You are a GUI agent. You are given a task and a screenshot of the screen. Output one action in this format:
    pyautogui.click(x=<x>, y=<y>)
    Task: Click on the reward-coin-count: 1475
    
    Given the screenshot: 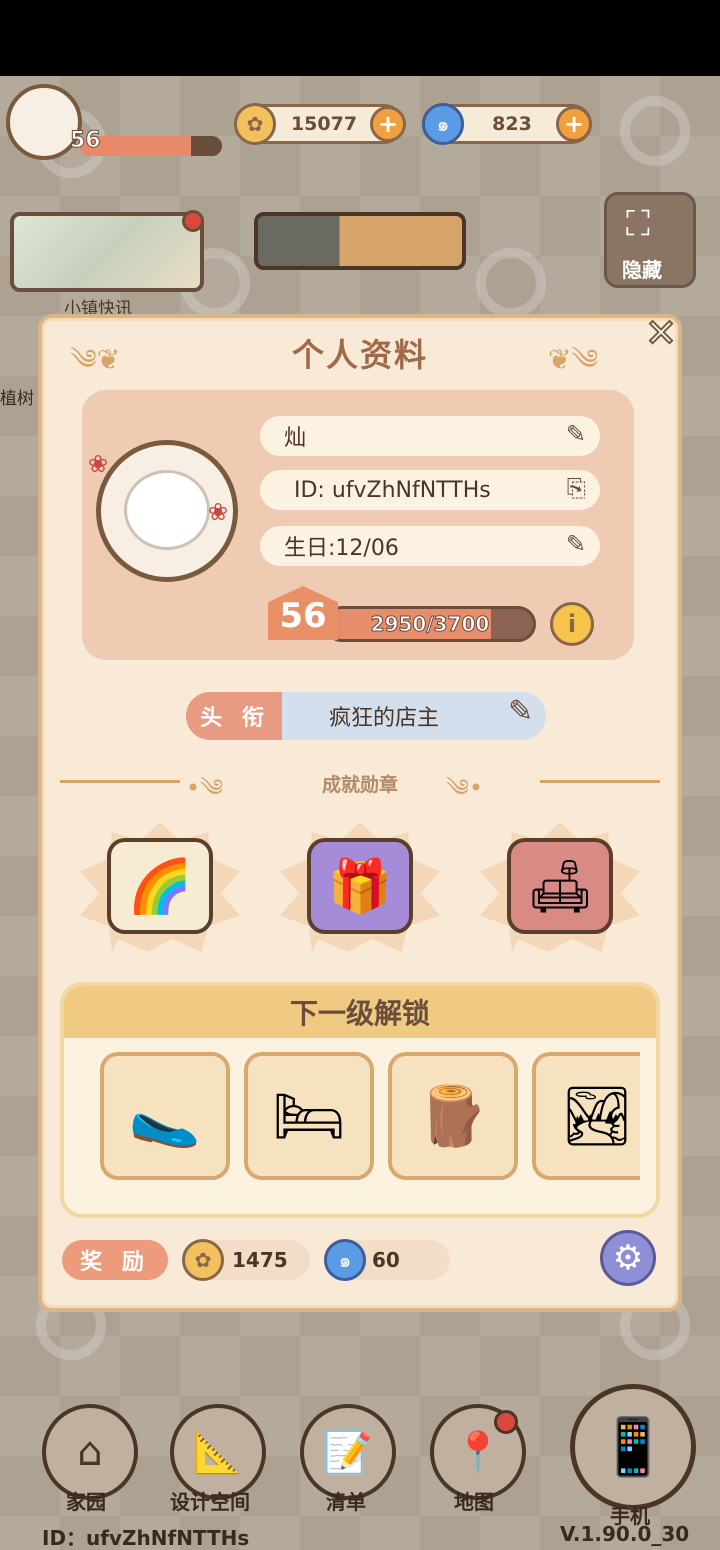 What is the action you would take?
    pyautogui.click(x=260, y=1260)
    